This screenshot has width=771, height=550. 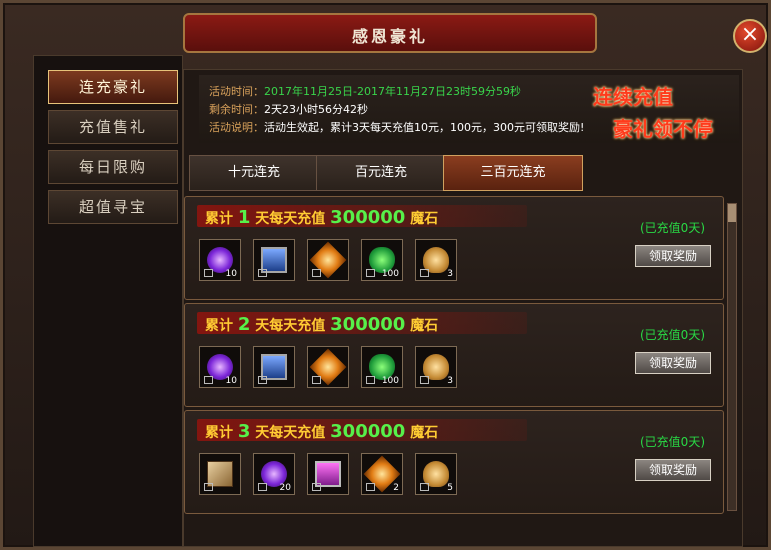 I want to click on scroll-card-icon, so click(x=220, y=474).